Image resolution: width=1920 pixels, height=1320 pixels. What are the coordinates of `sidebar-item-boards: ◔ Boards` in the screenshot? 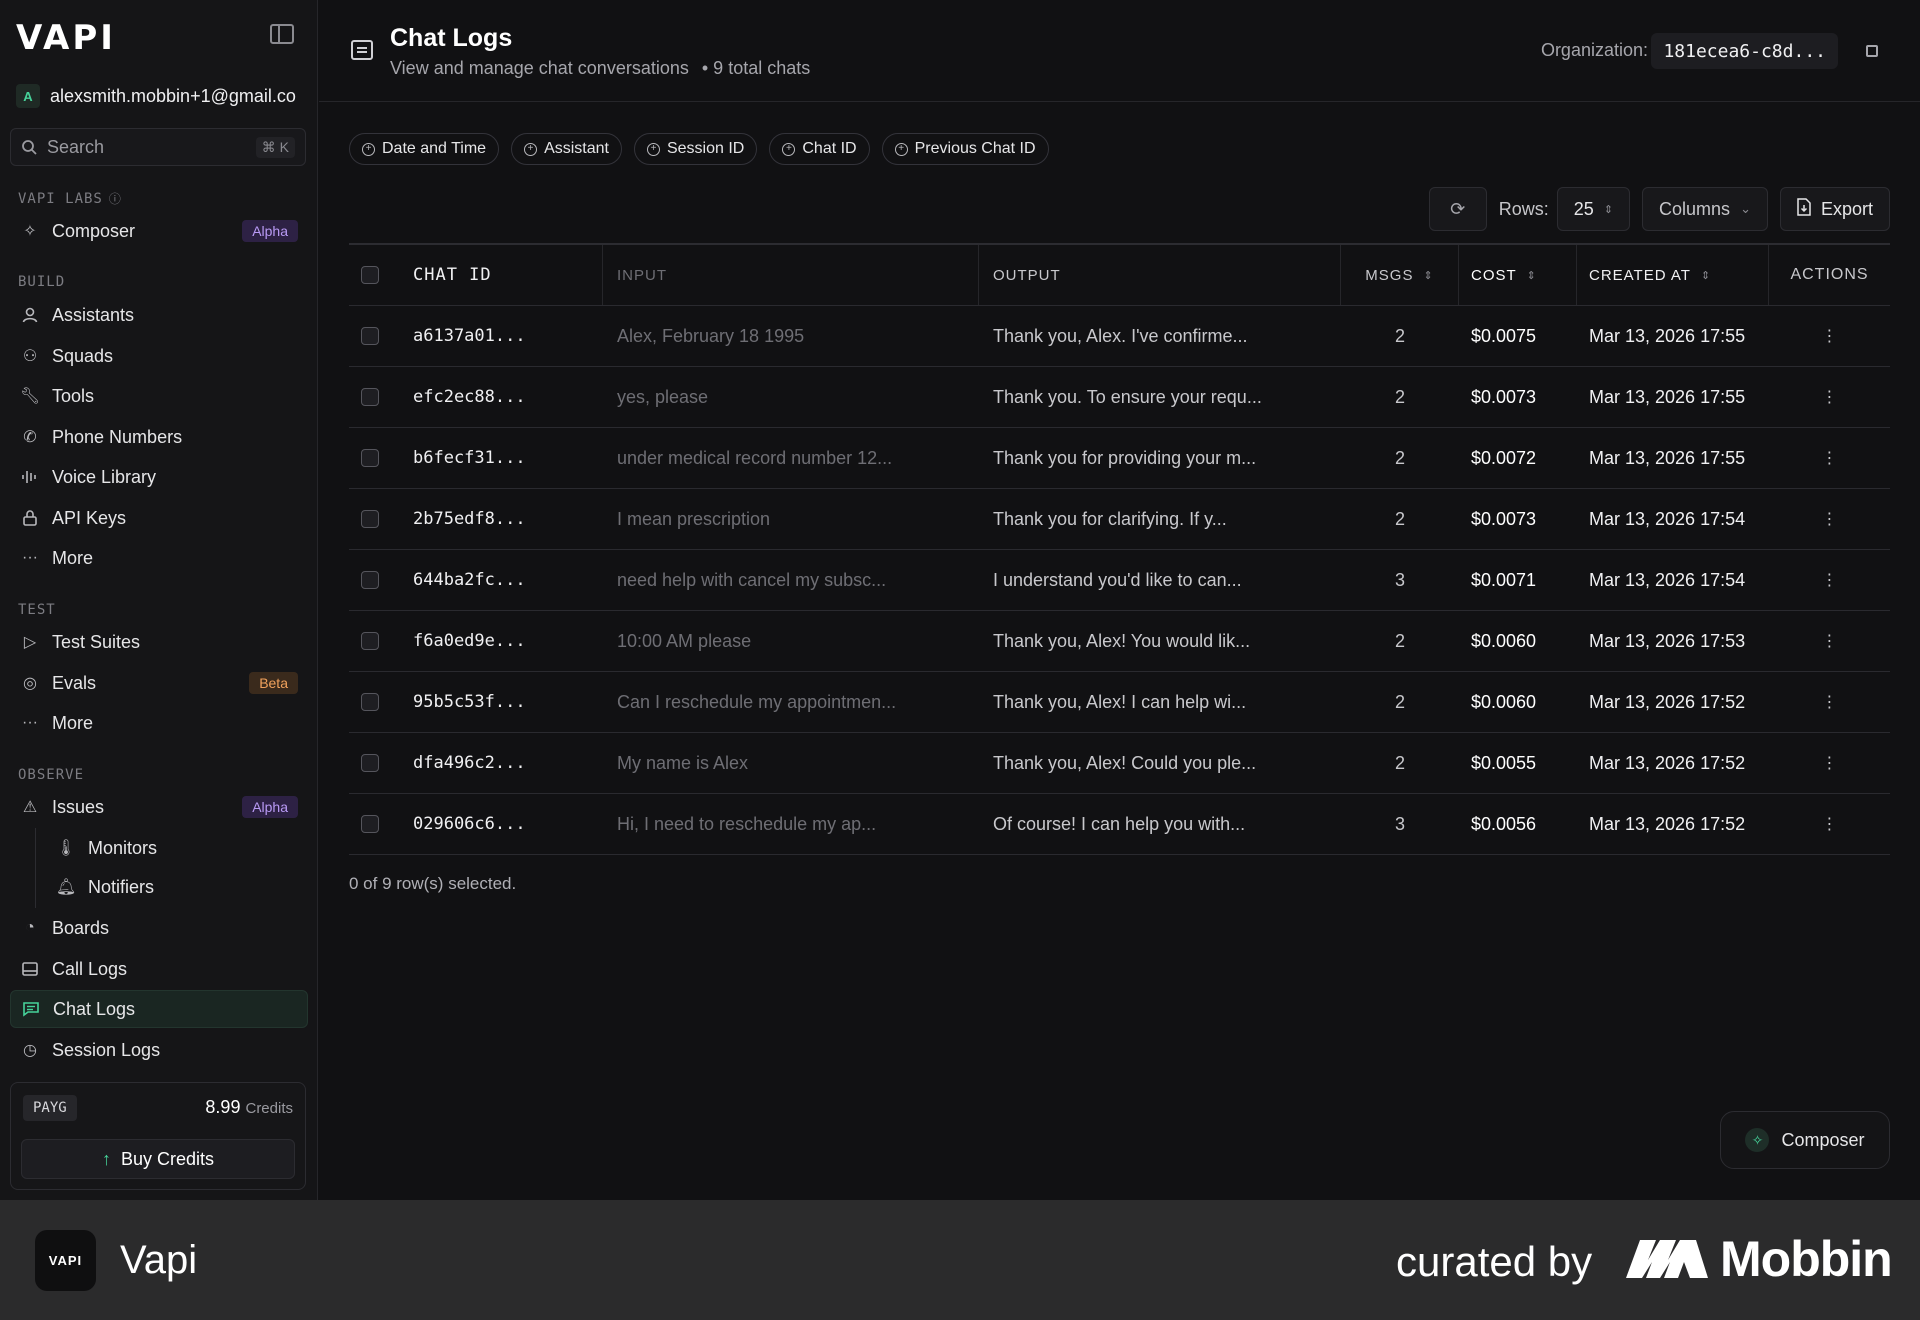 It's located at (159, 928).